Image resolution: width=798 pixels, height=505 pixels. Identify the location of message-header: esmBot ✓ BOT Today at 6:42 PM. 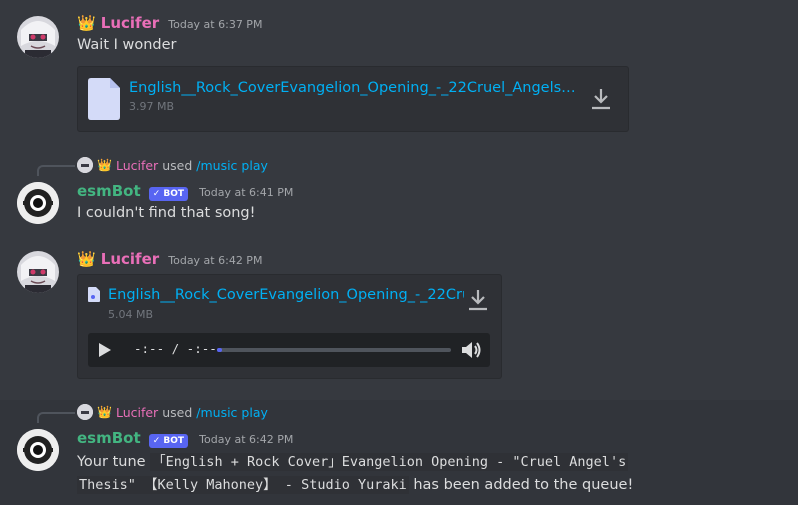
(185, 438).